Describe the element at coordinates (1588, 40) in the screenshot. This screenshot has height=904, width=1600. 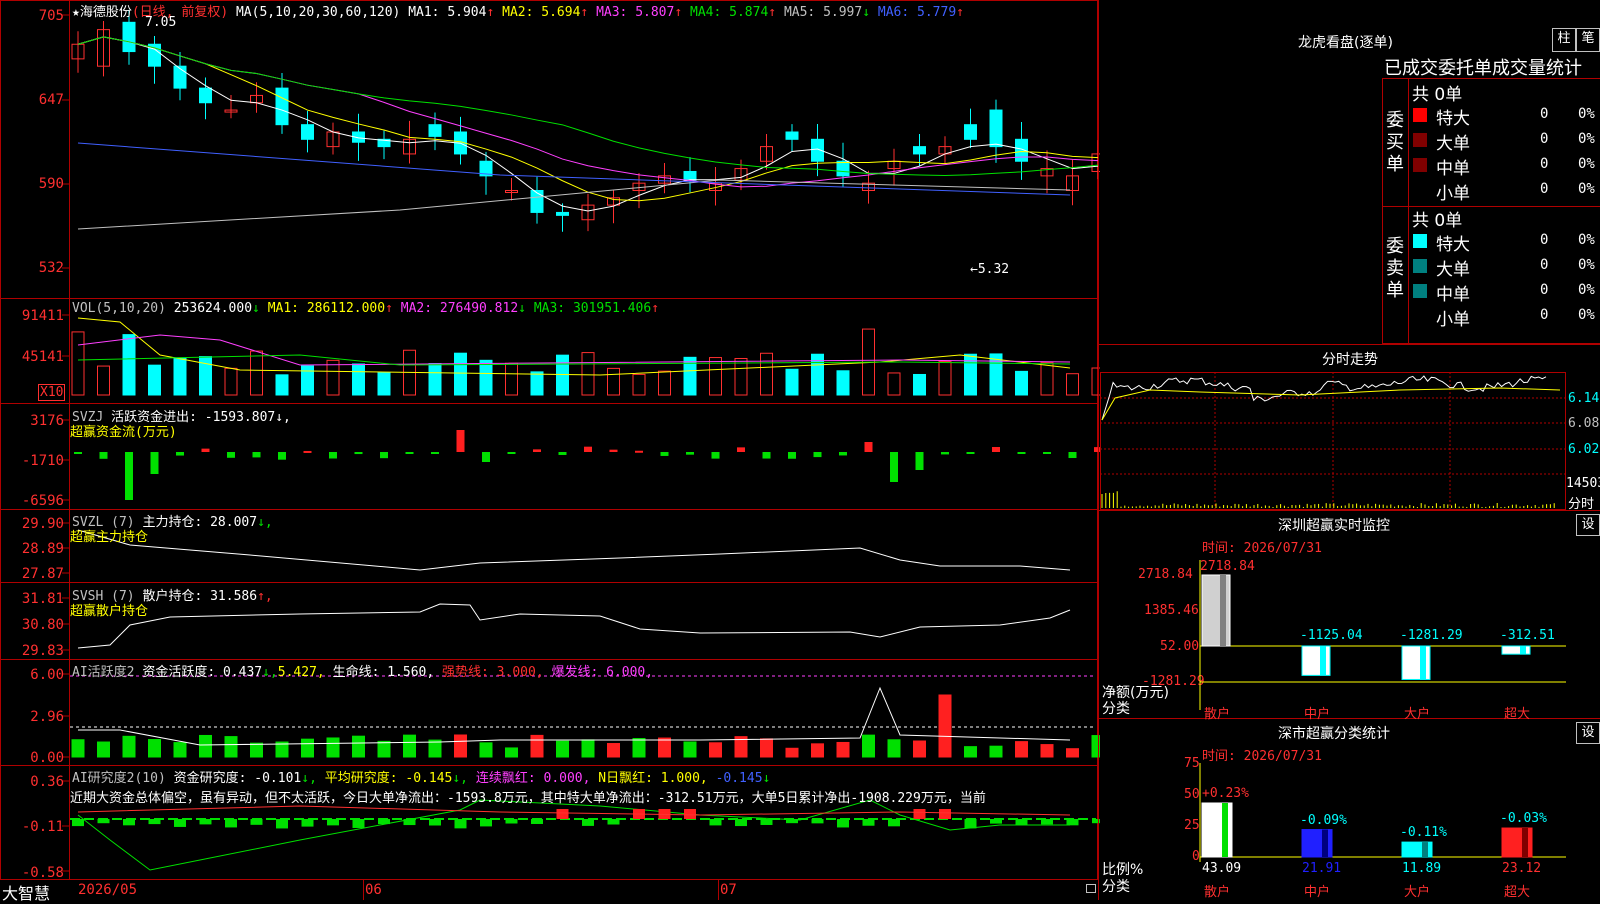
I see `tick-mode-button: 笔` at that location.